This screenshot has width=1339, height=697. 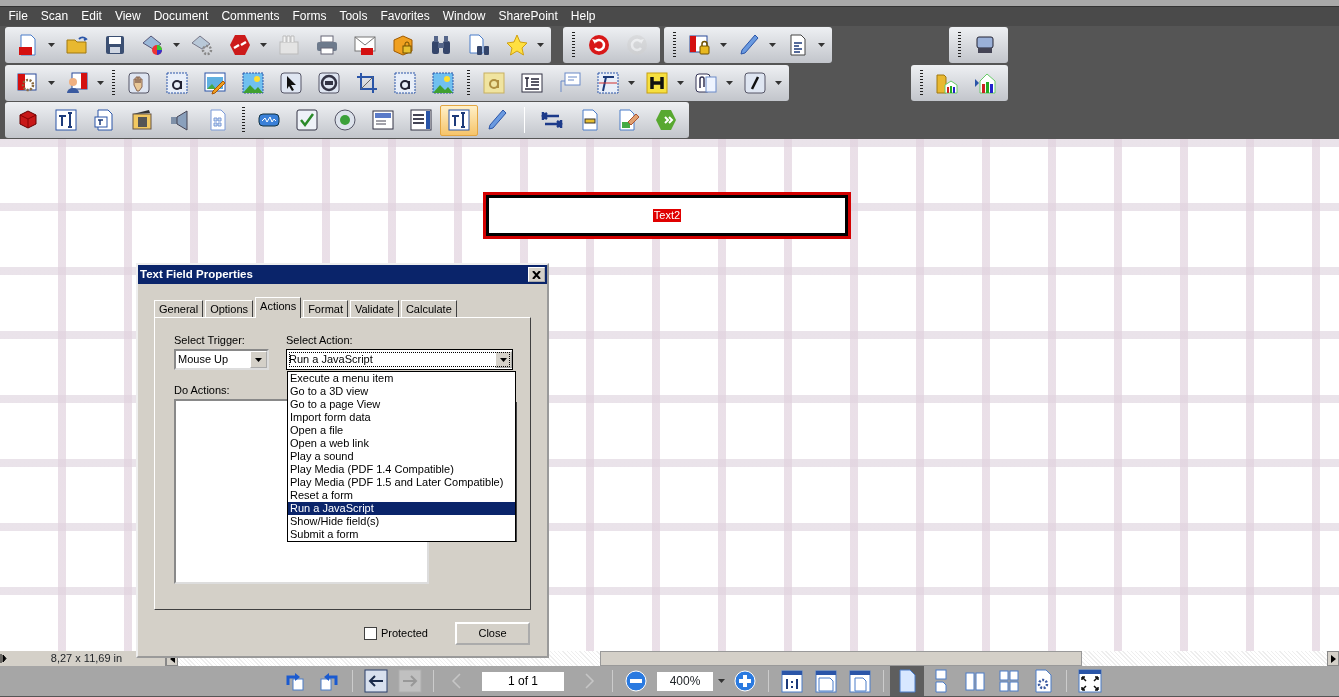 What do you see at coordinates (325, 309) in the screenshot?
I see `tab: Format` at bounding box center [325, 309].